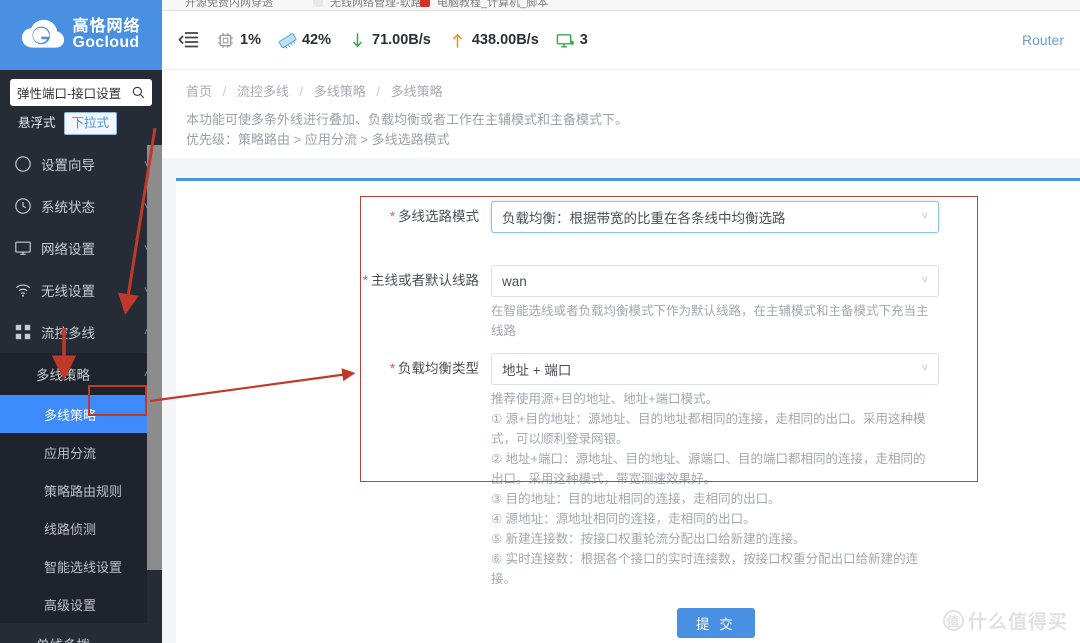 Image resolution: width=1080 pixels, height=643 pixels. Describe the element at coordinates (623, 519) in the screenshot. I see `hint-line: ④ 源地址：源地址相同的连接，走相同的出口。` at that location.